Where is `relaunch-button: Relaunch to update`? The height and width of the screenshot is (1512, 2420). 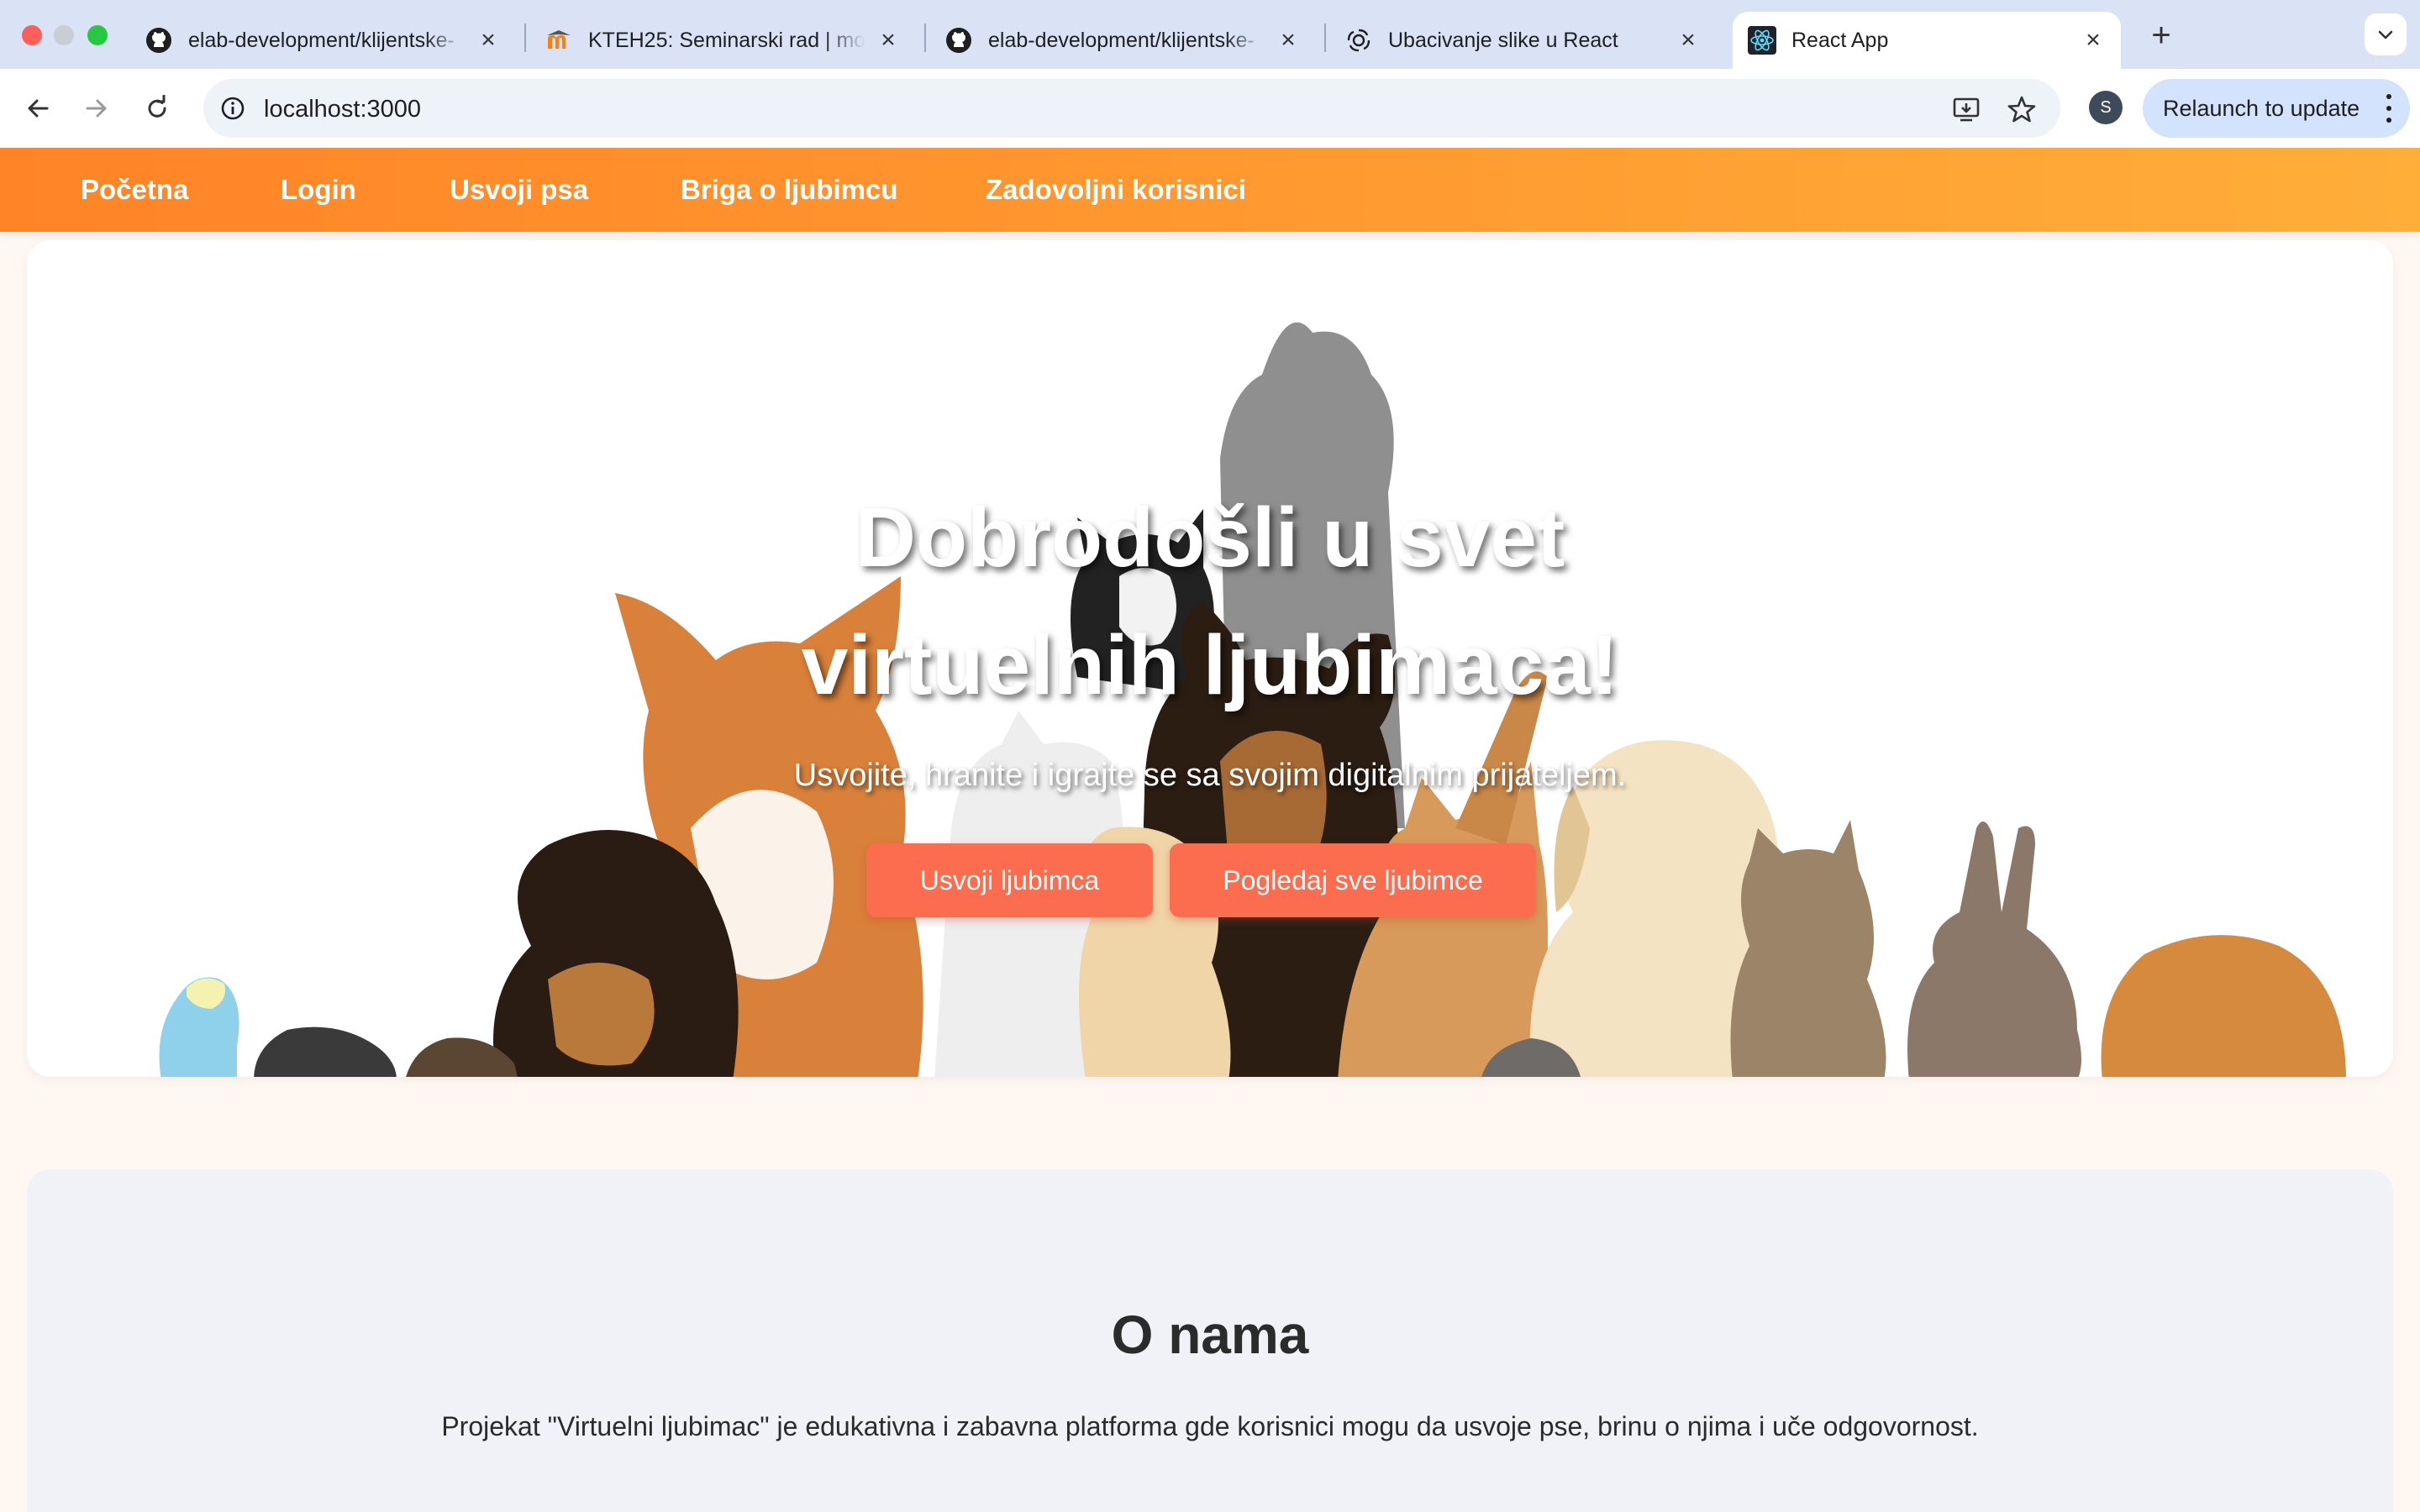 relaunch-button: Relaunch to update is located at coordinates (2276, 108).